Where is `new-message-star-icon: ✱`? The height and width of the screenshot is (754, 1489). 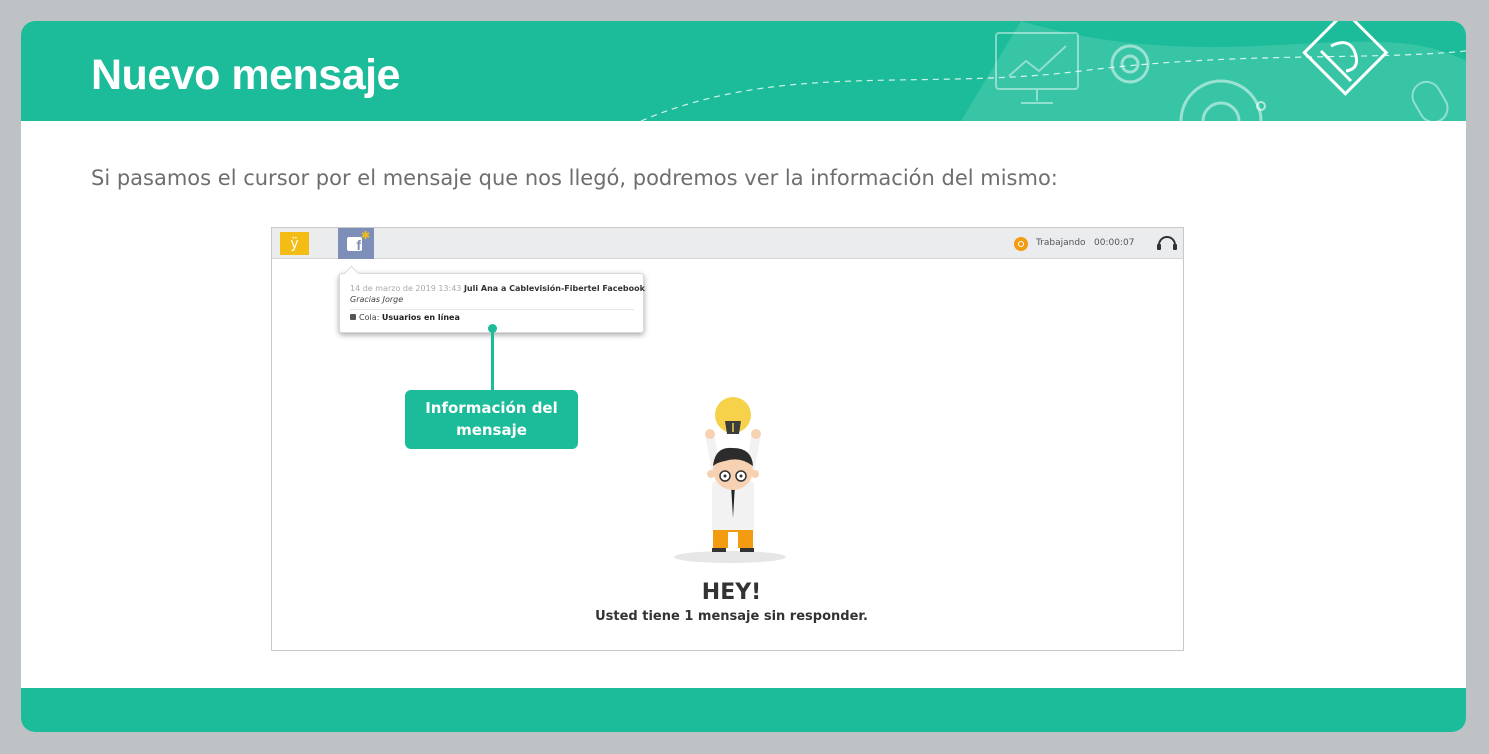 new-message-star-icon: ✱ is located at coordinates (366, 236).